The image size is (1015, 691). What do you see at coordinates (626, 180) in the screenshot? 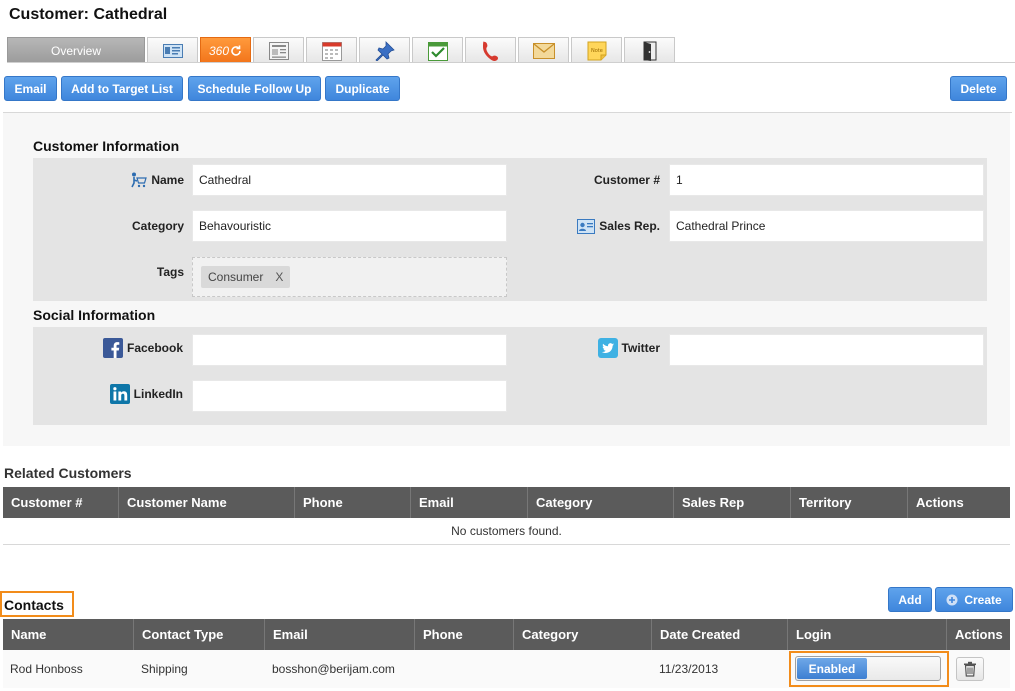
I see `customer-number-label: Customer #` at bounding box center [626, 180].